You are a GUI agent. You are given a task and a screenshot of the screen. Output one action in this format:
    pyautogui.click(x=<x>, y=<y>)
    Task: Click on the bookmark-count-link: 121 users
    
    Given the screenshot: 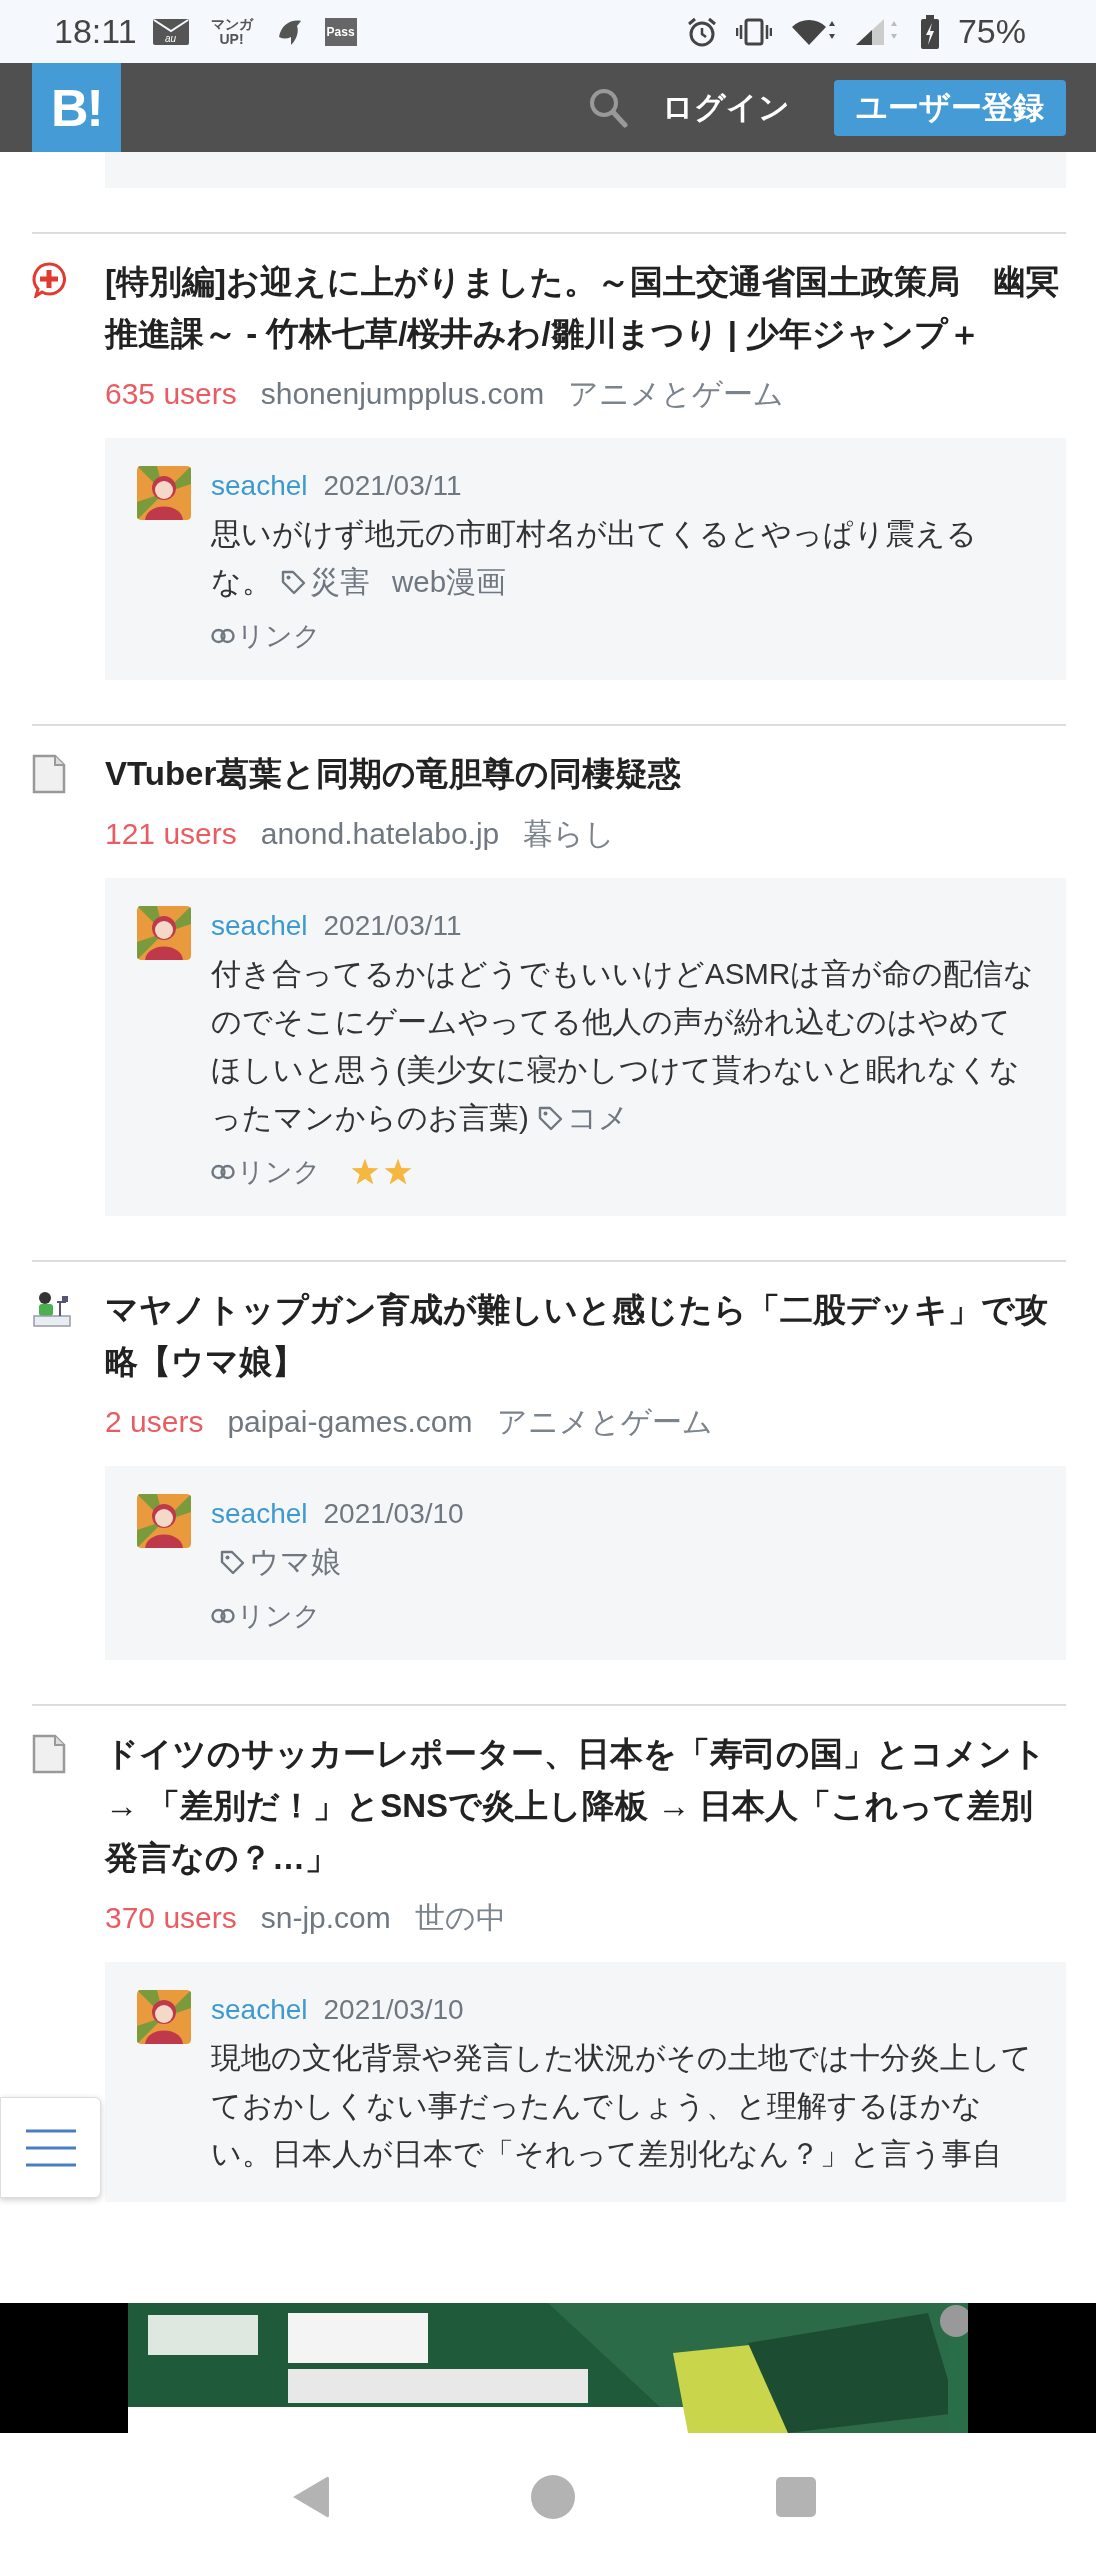 What is the action you would take?
    pyautogui.click(x=171, y=834)
    